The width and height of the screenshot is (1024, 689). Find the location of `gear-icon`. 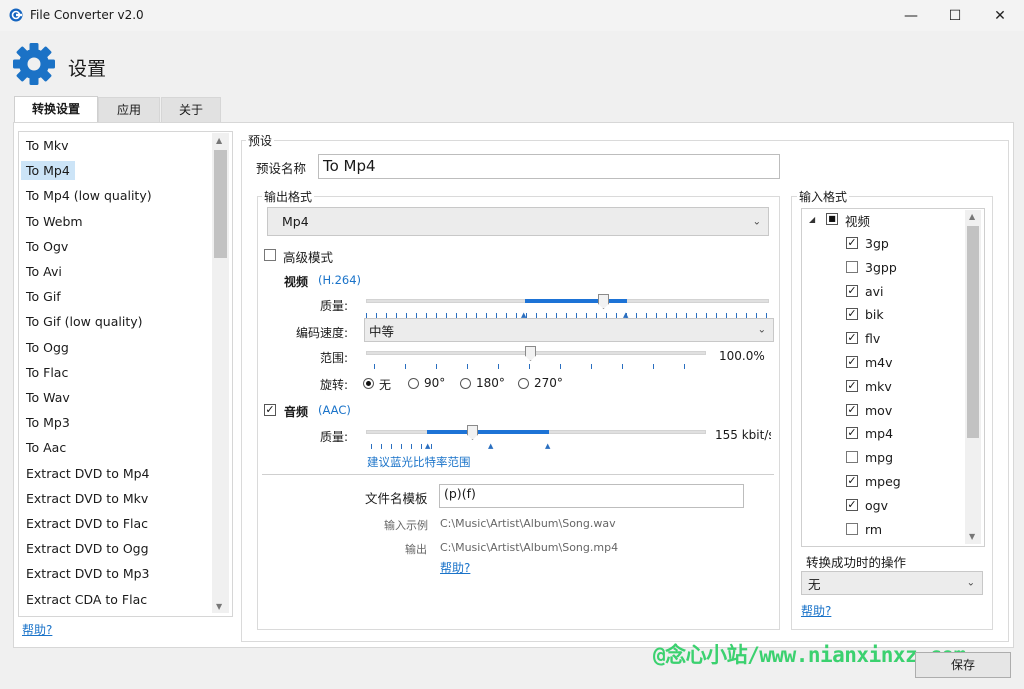

gear-icon is located at coordinates (34, 64).